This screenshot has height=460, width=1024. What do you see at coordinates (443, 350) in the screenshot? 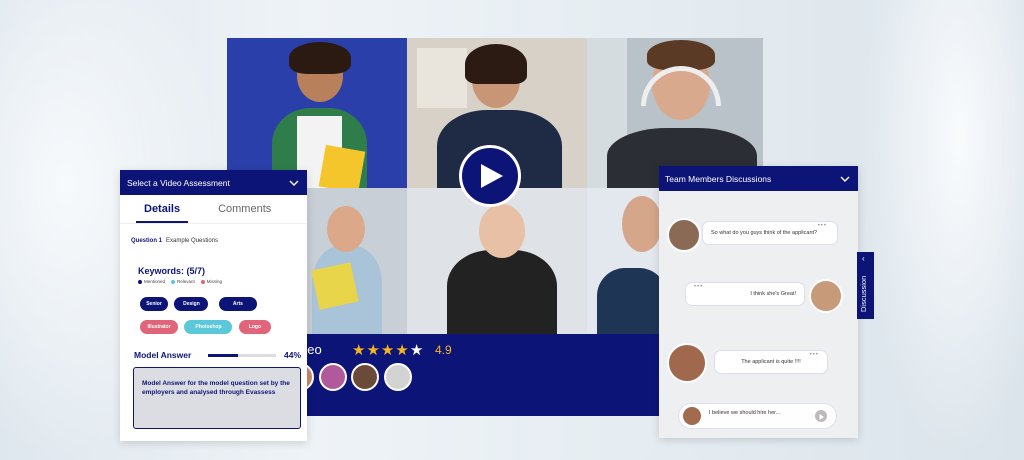
I see `rating-value: 4.9` at bounding box center [443, 350].